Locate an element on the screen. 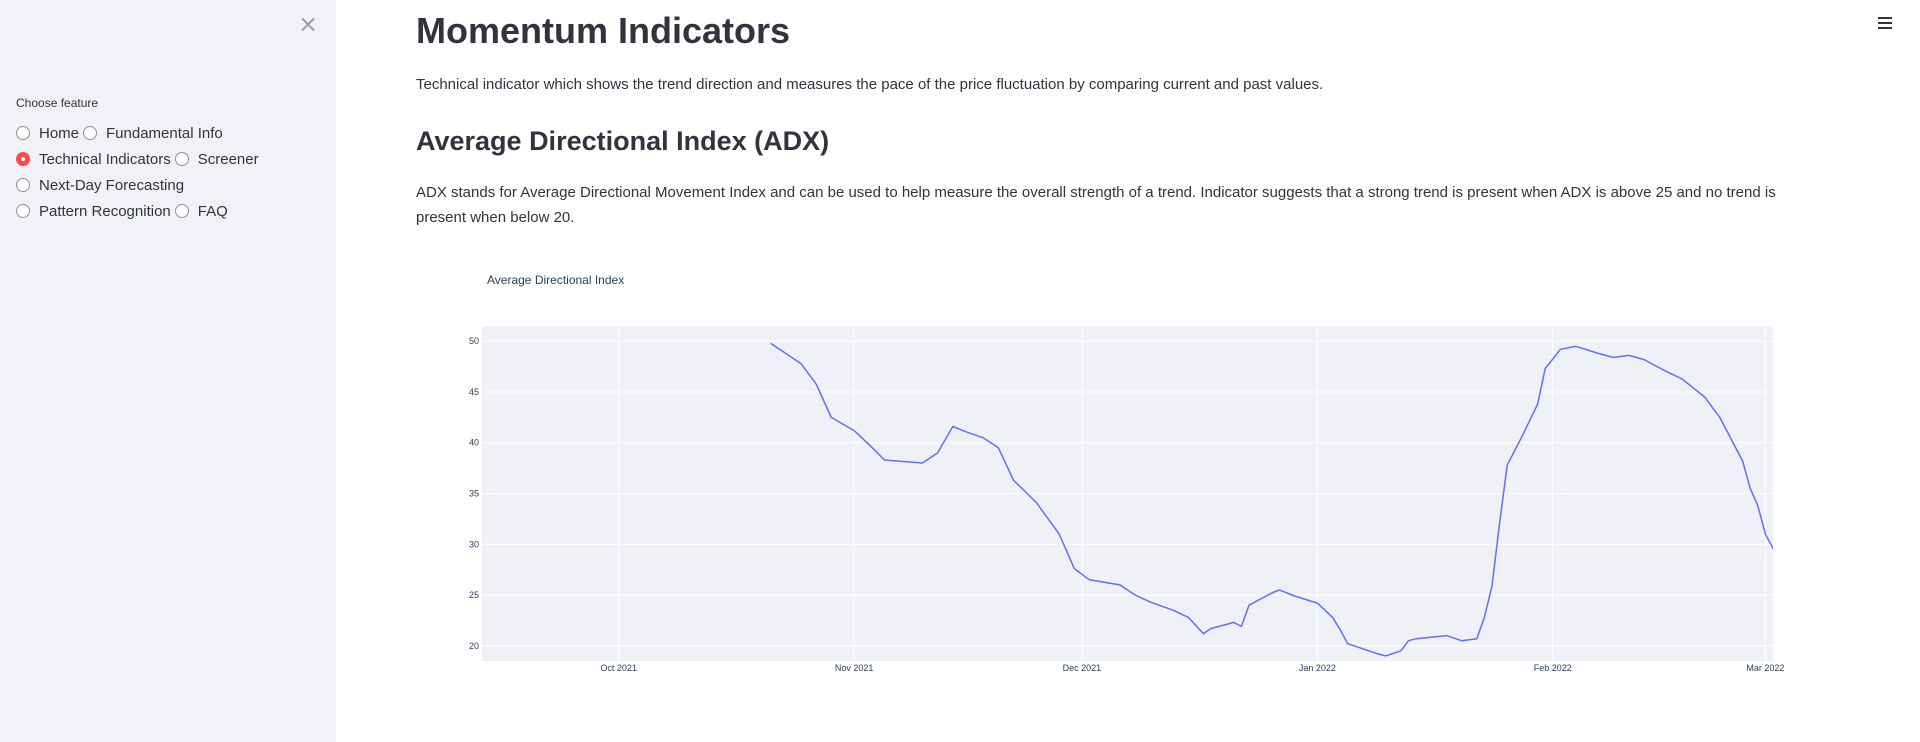  chart-title: Average Directional Index is located at coordinates (555, 280).